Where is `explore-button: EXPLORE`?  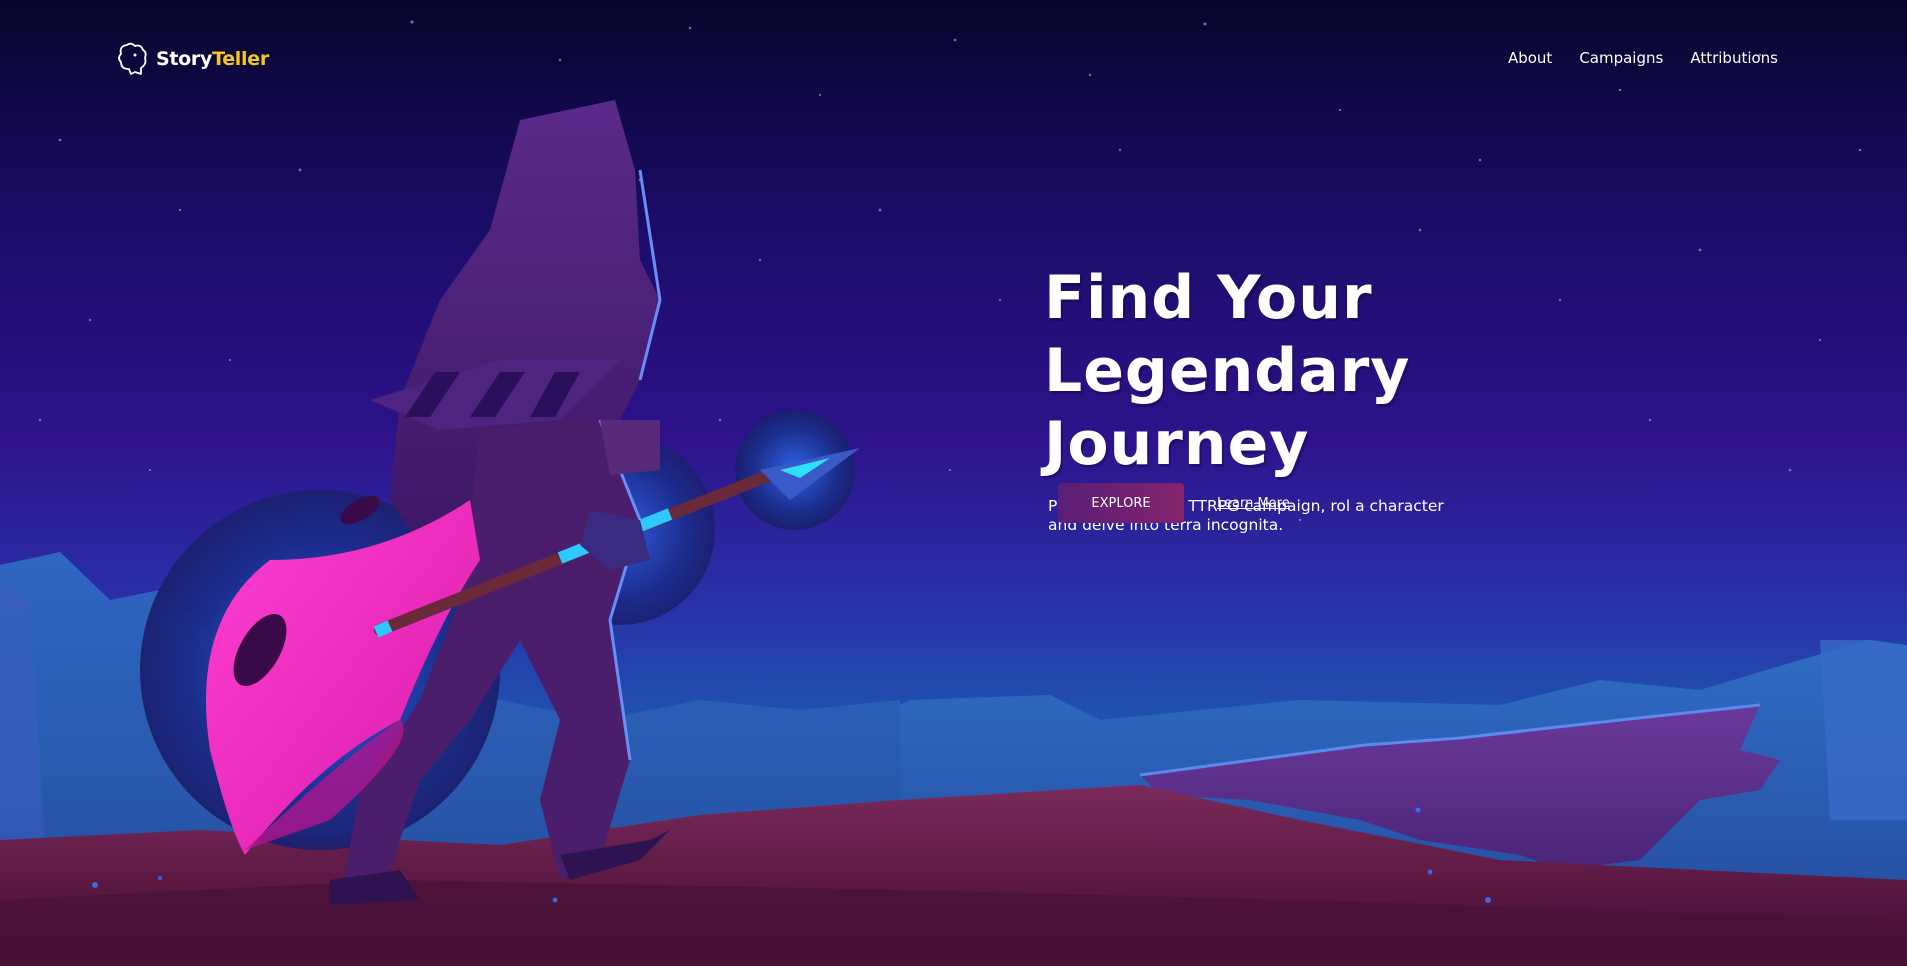
explore-button: EXPLORE is located at coordinates (1121, 503).